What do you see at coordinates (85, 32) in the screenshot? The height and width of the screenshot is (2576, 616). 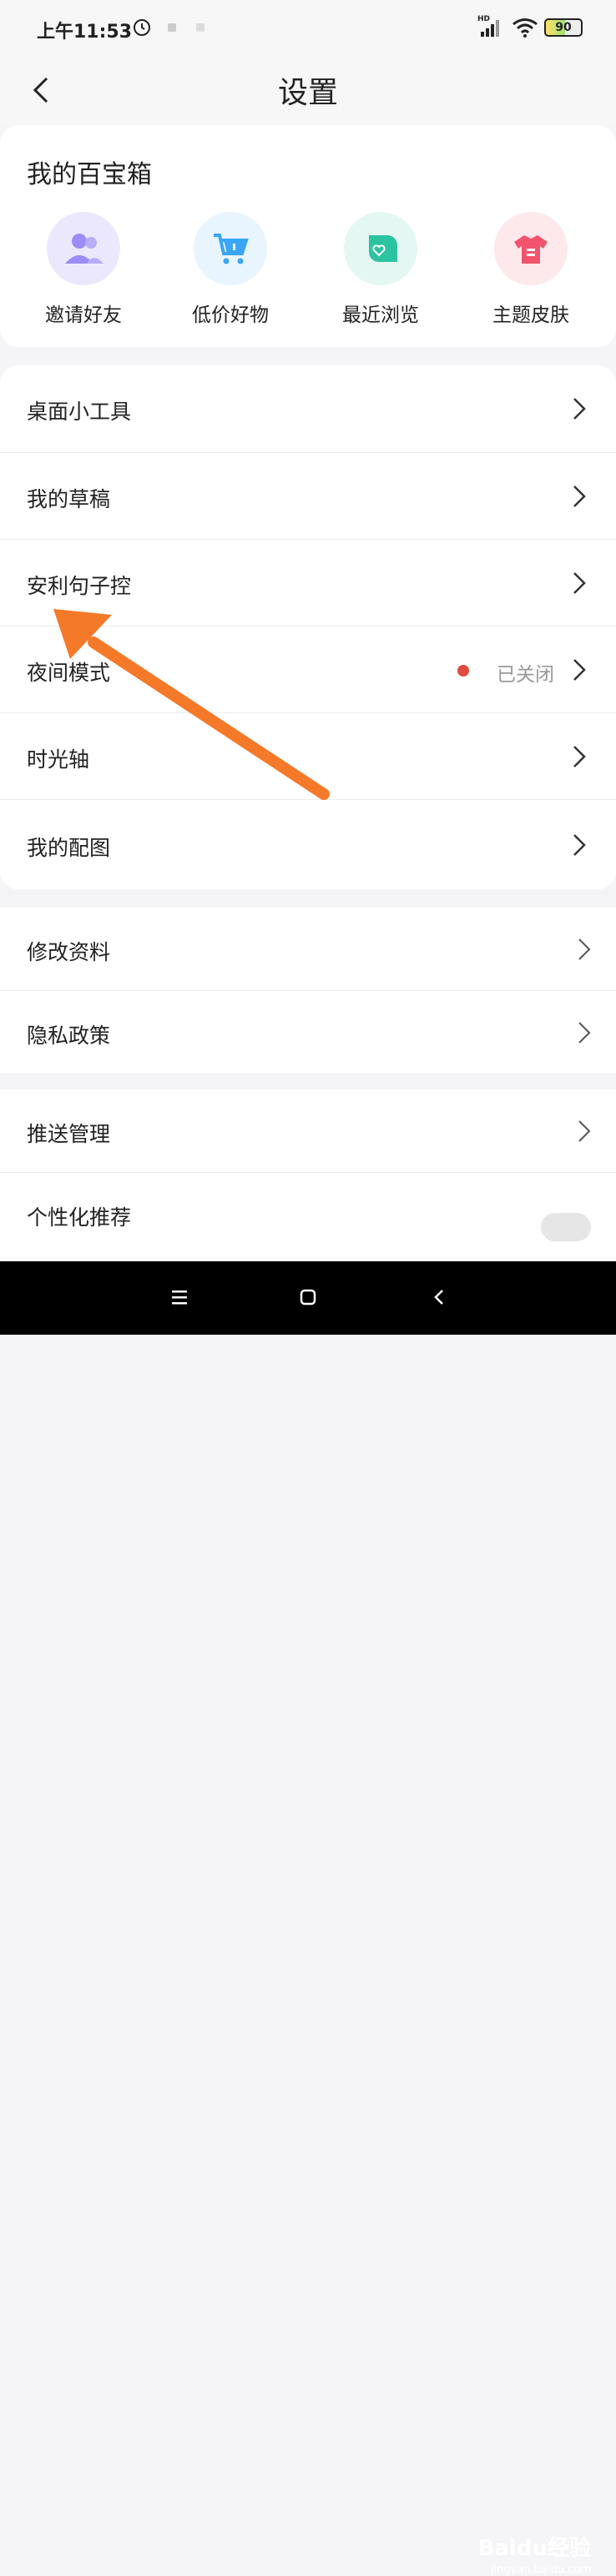 I see `clock: 上午11:53` at bounding box center [85, 32].